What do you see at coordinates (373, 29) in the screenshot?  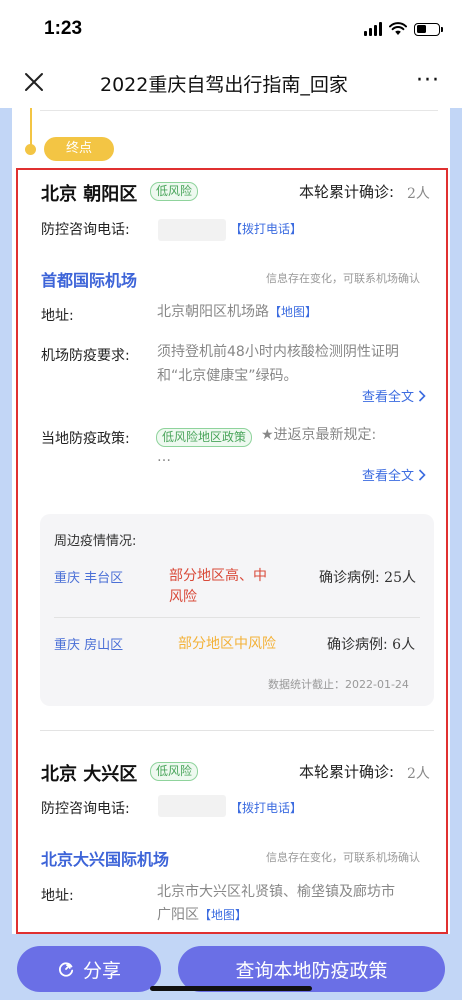 I see `cellular-signal-icon` at bounding box center [373, 29].